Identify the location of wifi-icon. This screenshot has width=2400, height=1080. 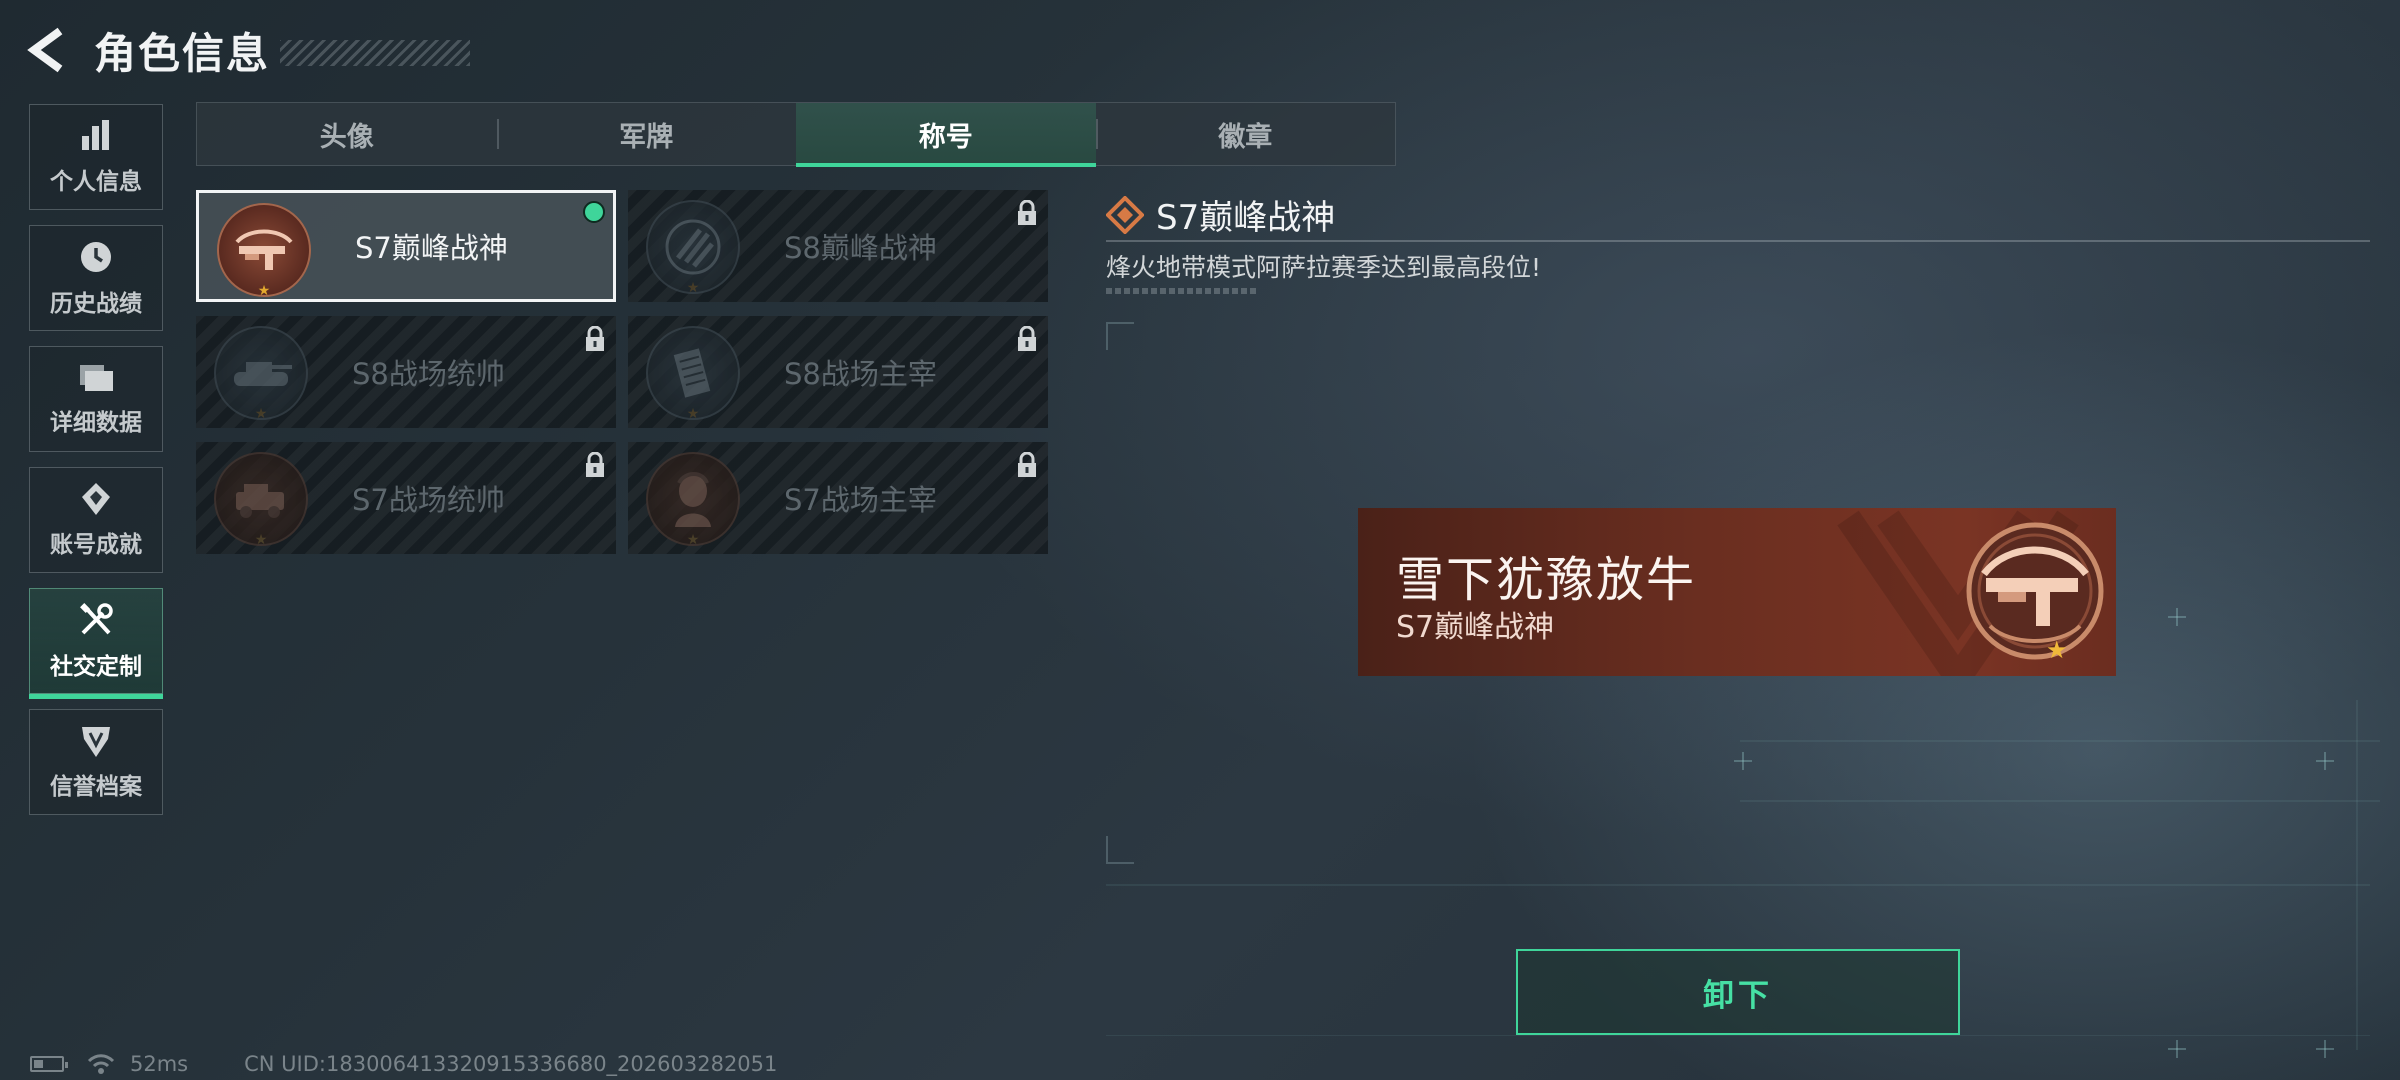
(101, 1064).